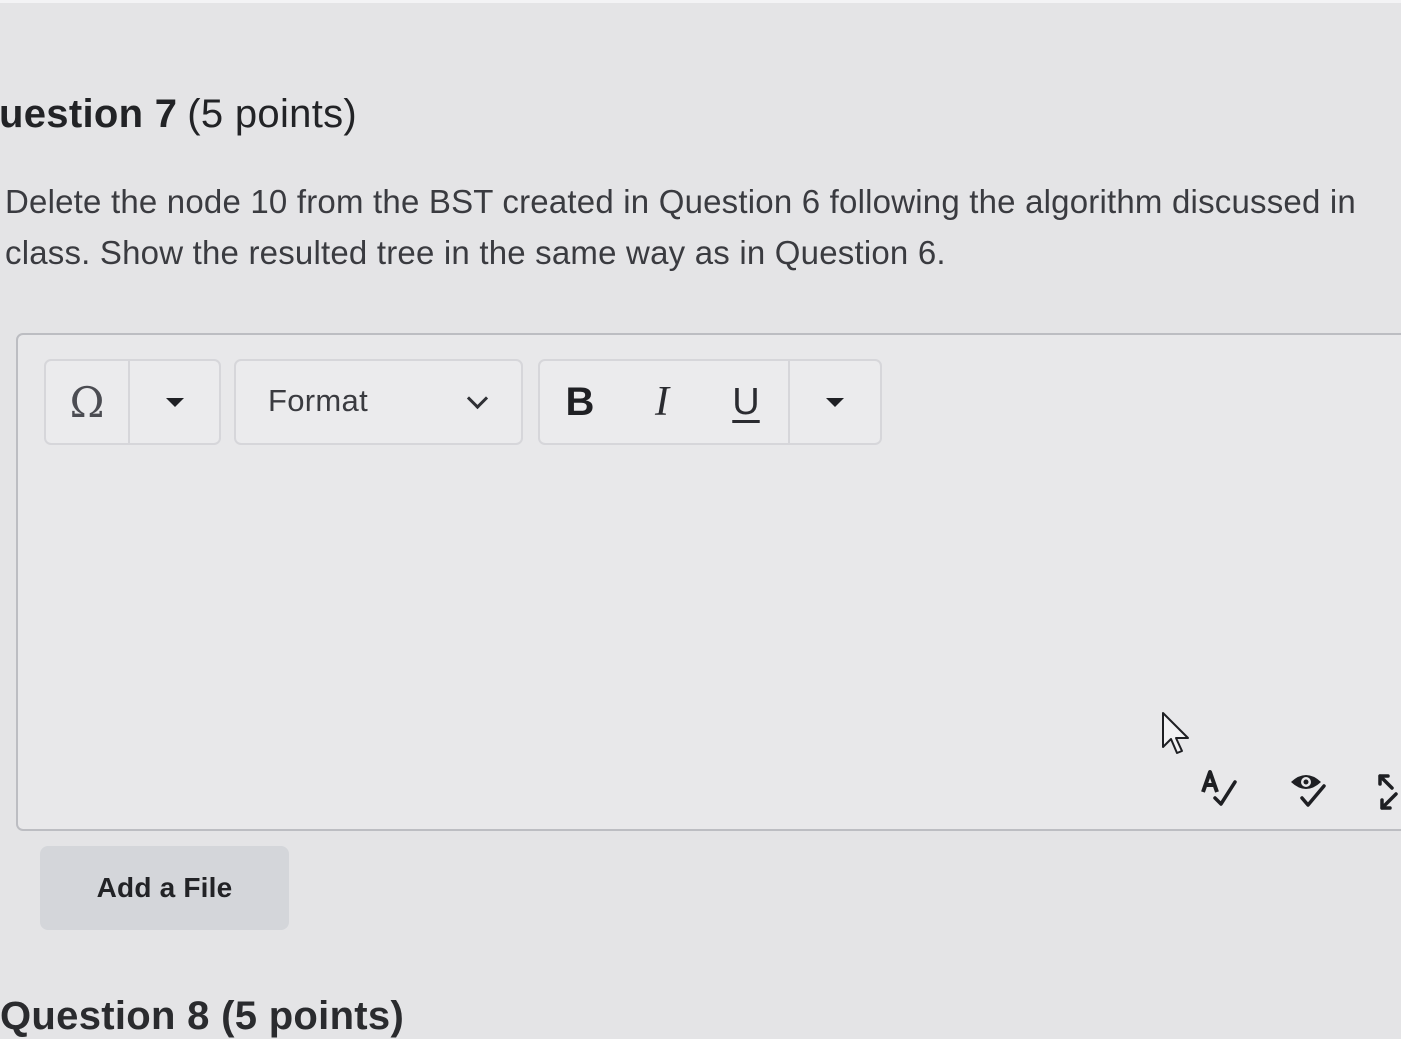  What do you see at coordinates (1388, 792) in the screenshot?
I see `fullscreen-icon` at bounding box center [1388, 792].